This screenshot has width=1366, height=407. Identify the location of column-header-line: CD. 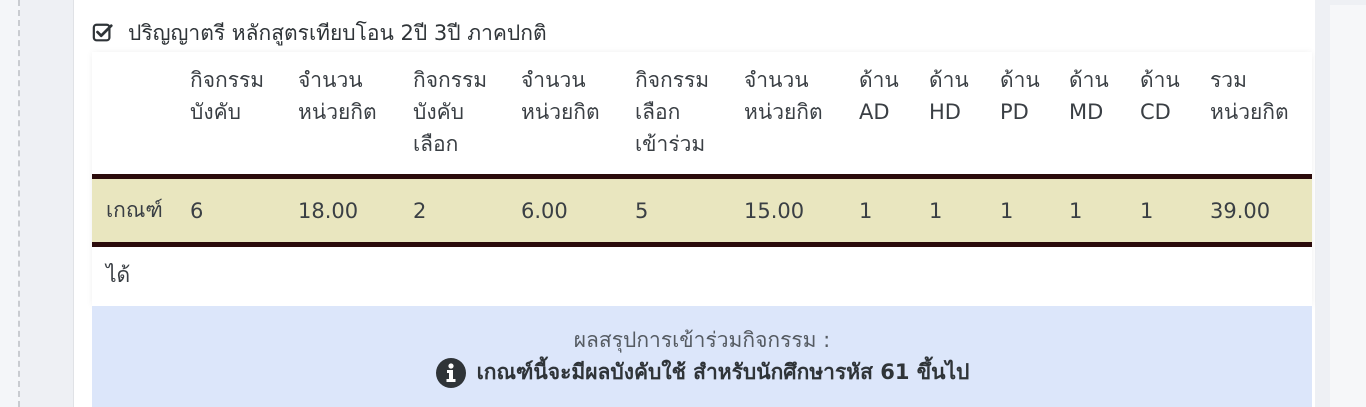
(1155, 112).